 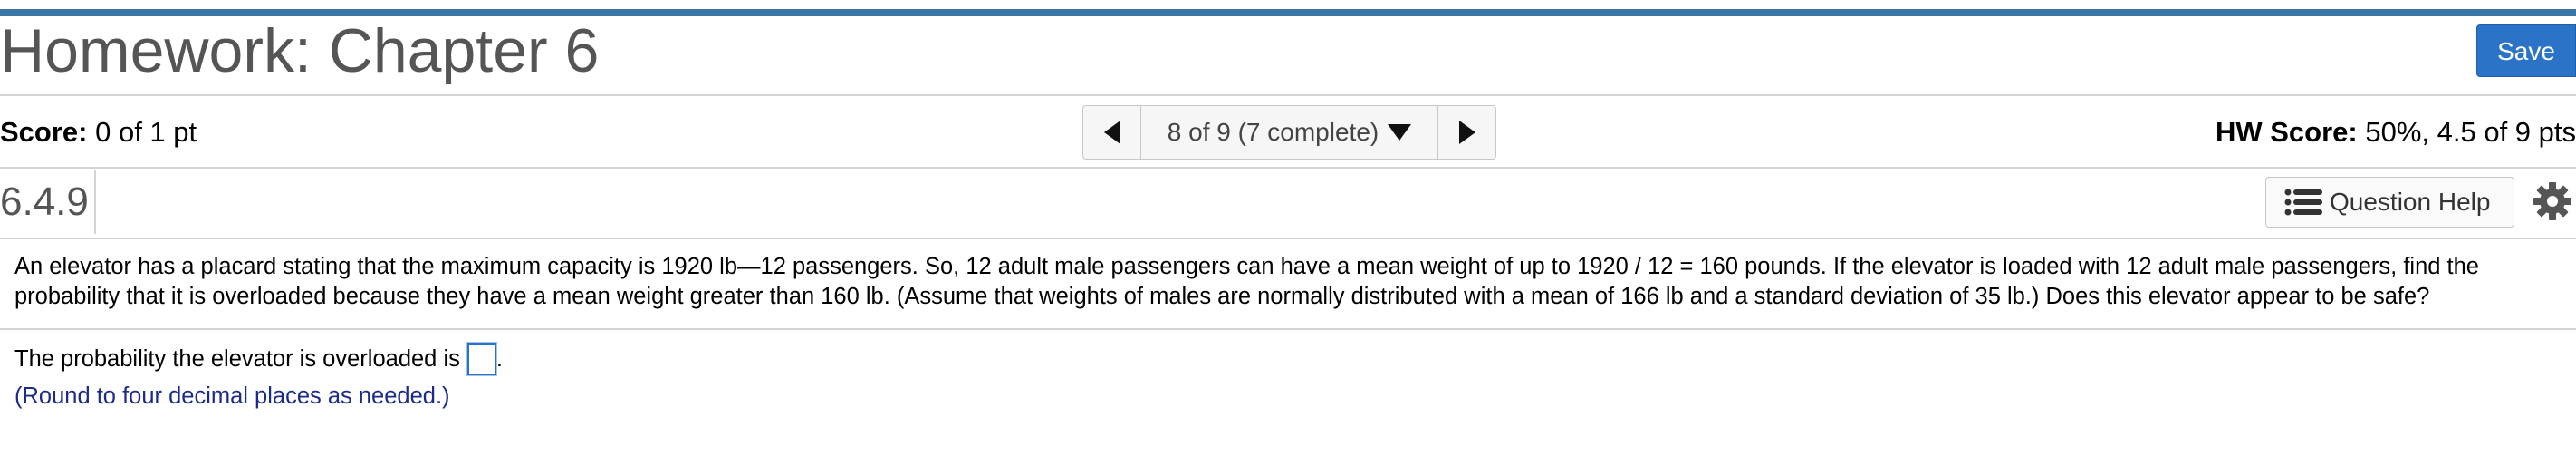 I want to click on question-help-label: Question Help, so click(x=2410, y=202).